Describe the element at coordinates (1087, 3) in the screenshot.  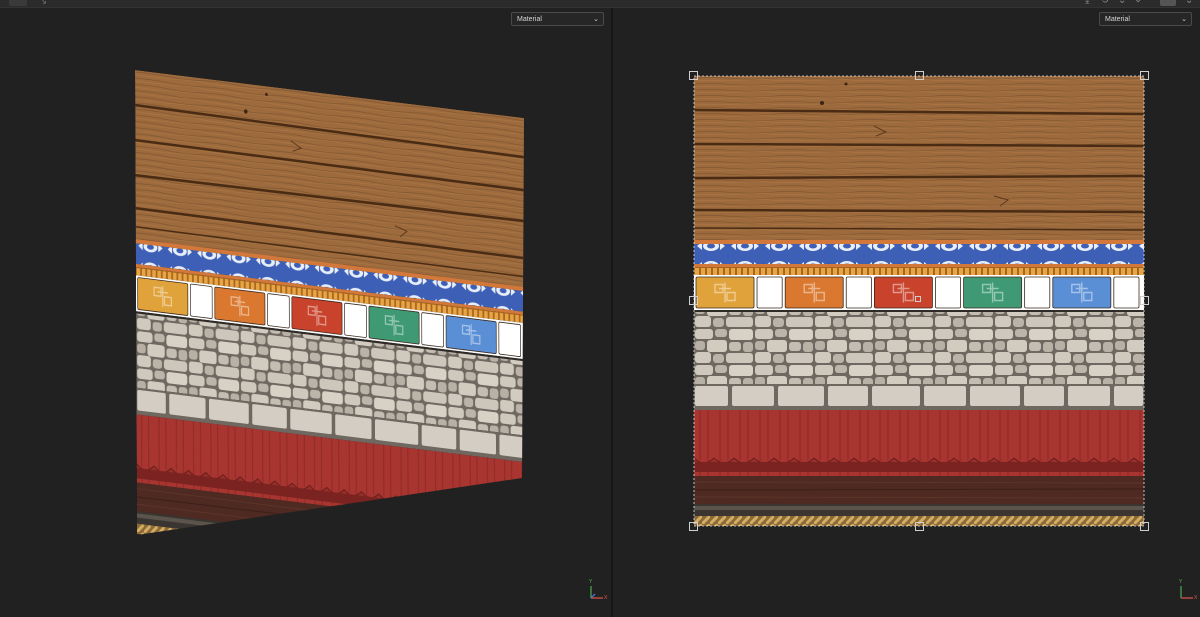
I see `transform-icon: ⤓` at that location.